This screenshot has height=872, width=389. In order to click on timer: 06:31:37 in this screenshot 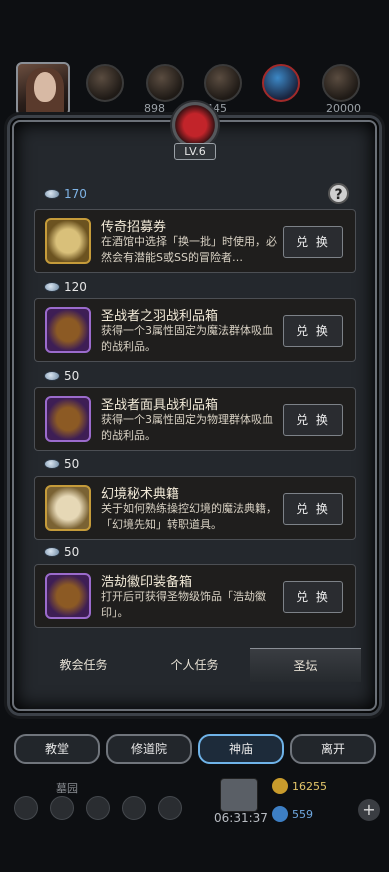, I will do `click(241, 818)`.